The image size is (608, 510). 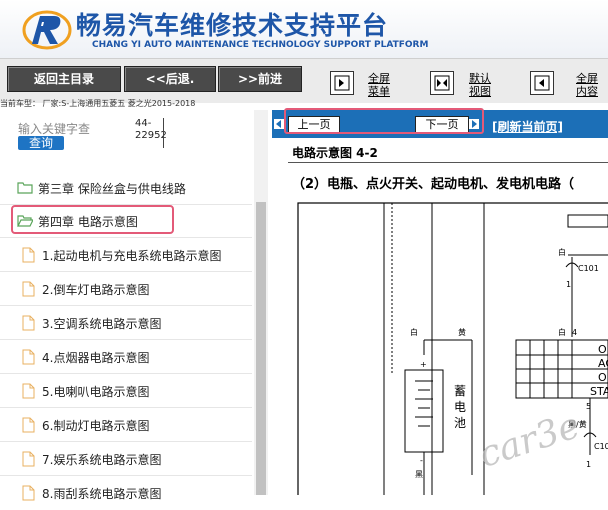 I want to click on tree-item: 5.电喇叭电路示意图, so click(x=126, y=391).